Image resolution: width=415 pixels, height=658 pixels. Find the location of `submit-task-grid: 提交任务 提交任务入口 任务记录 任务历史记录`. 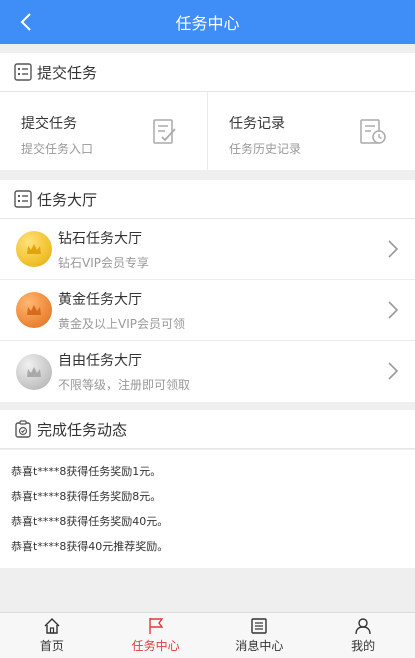

submit-task-grid: 提交任务 提交任务入口 任务记录 任务历史记录 is located at coordinates (207, 131).